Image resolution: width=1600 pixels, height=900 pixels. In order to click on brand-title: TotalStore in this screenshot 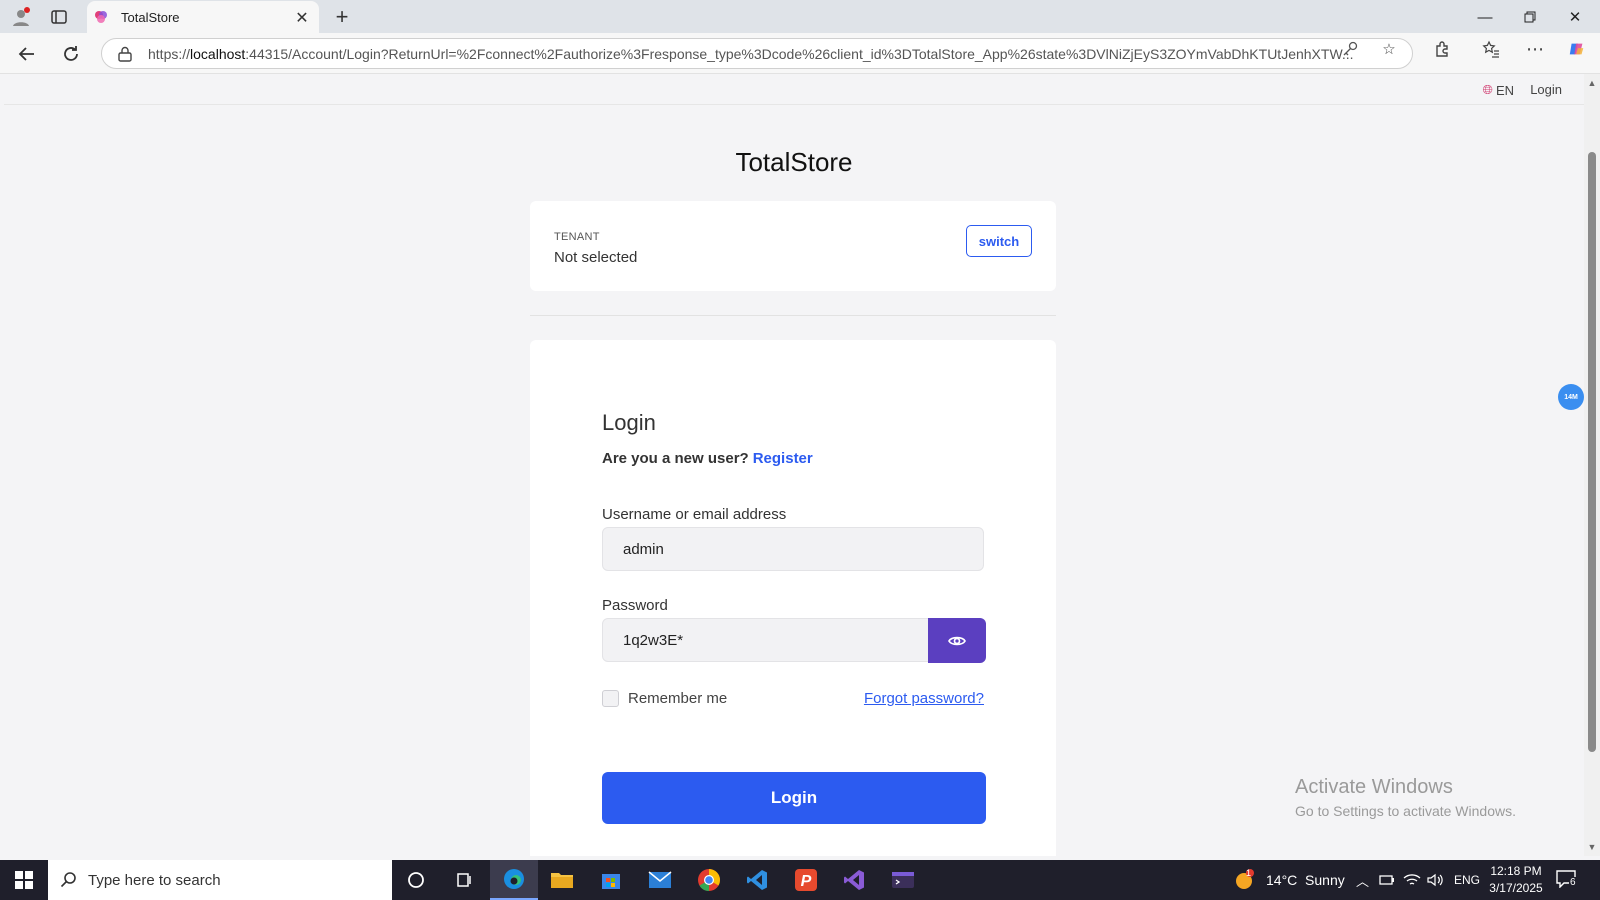, I will do `click(794, 162)`.